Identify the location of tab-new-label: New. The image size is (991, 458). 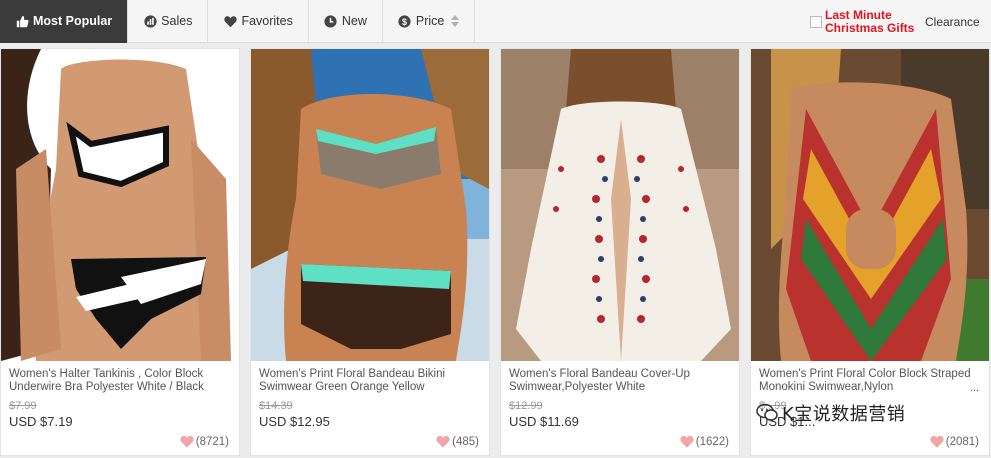
(354, 21).